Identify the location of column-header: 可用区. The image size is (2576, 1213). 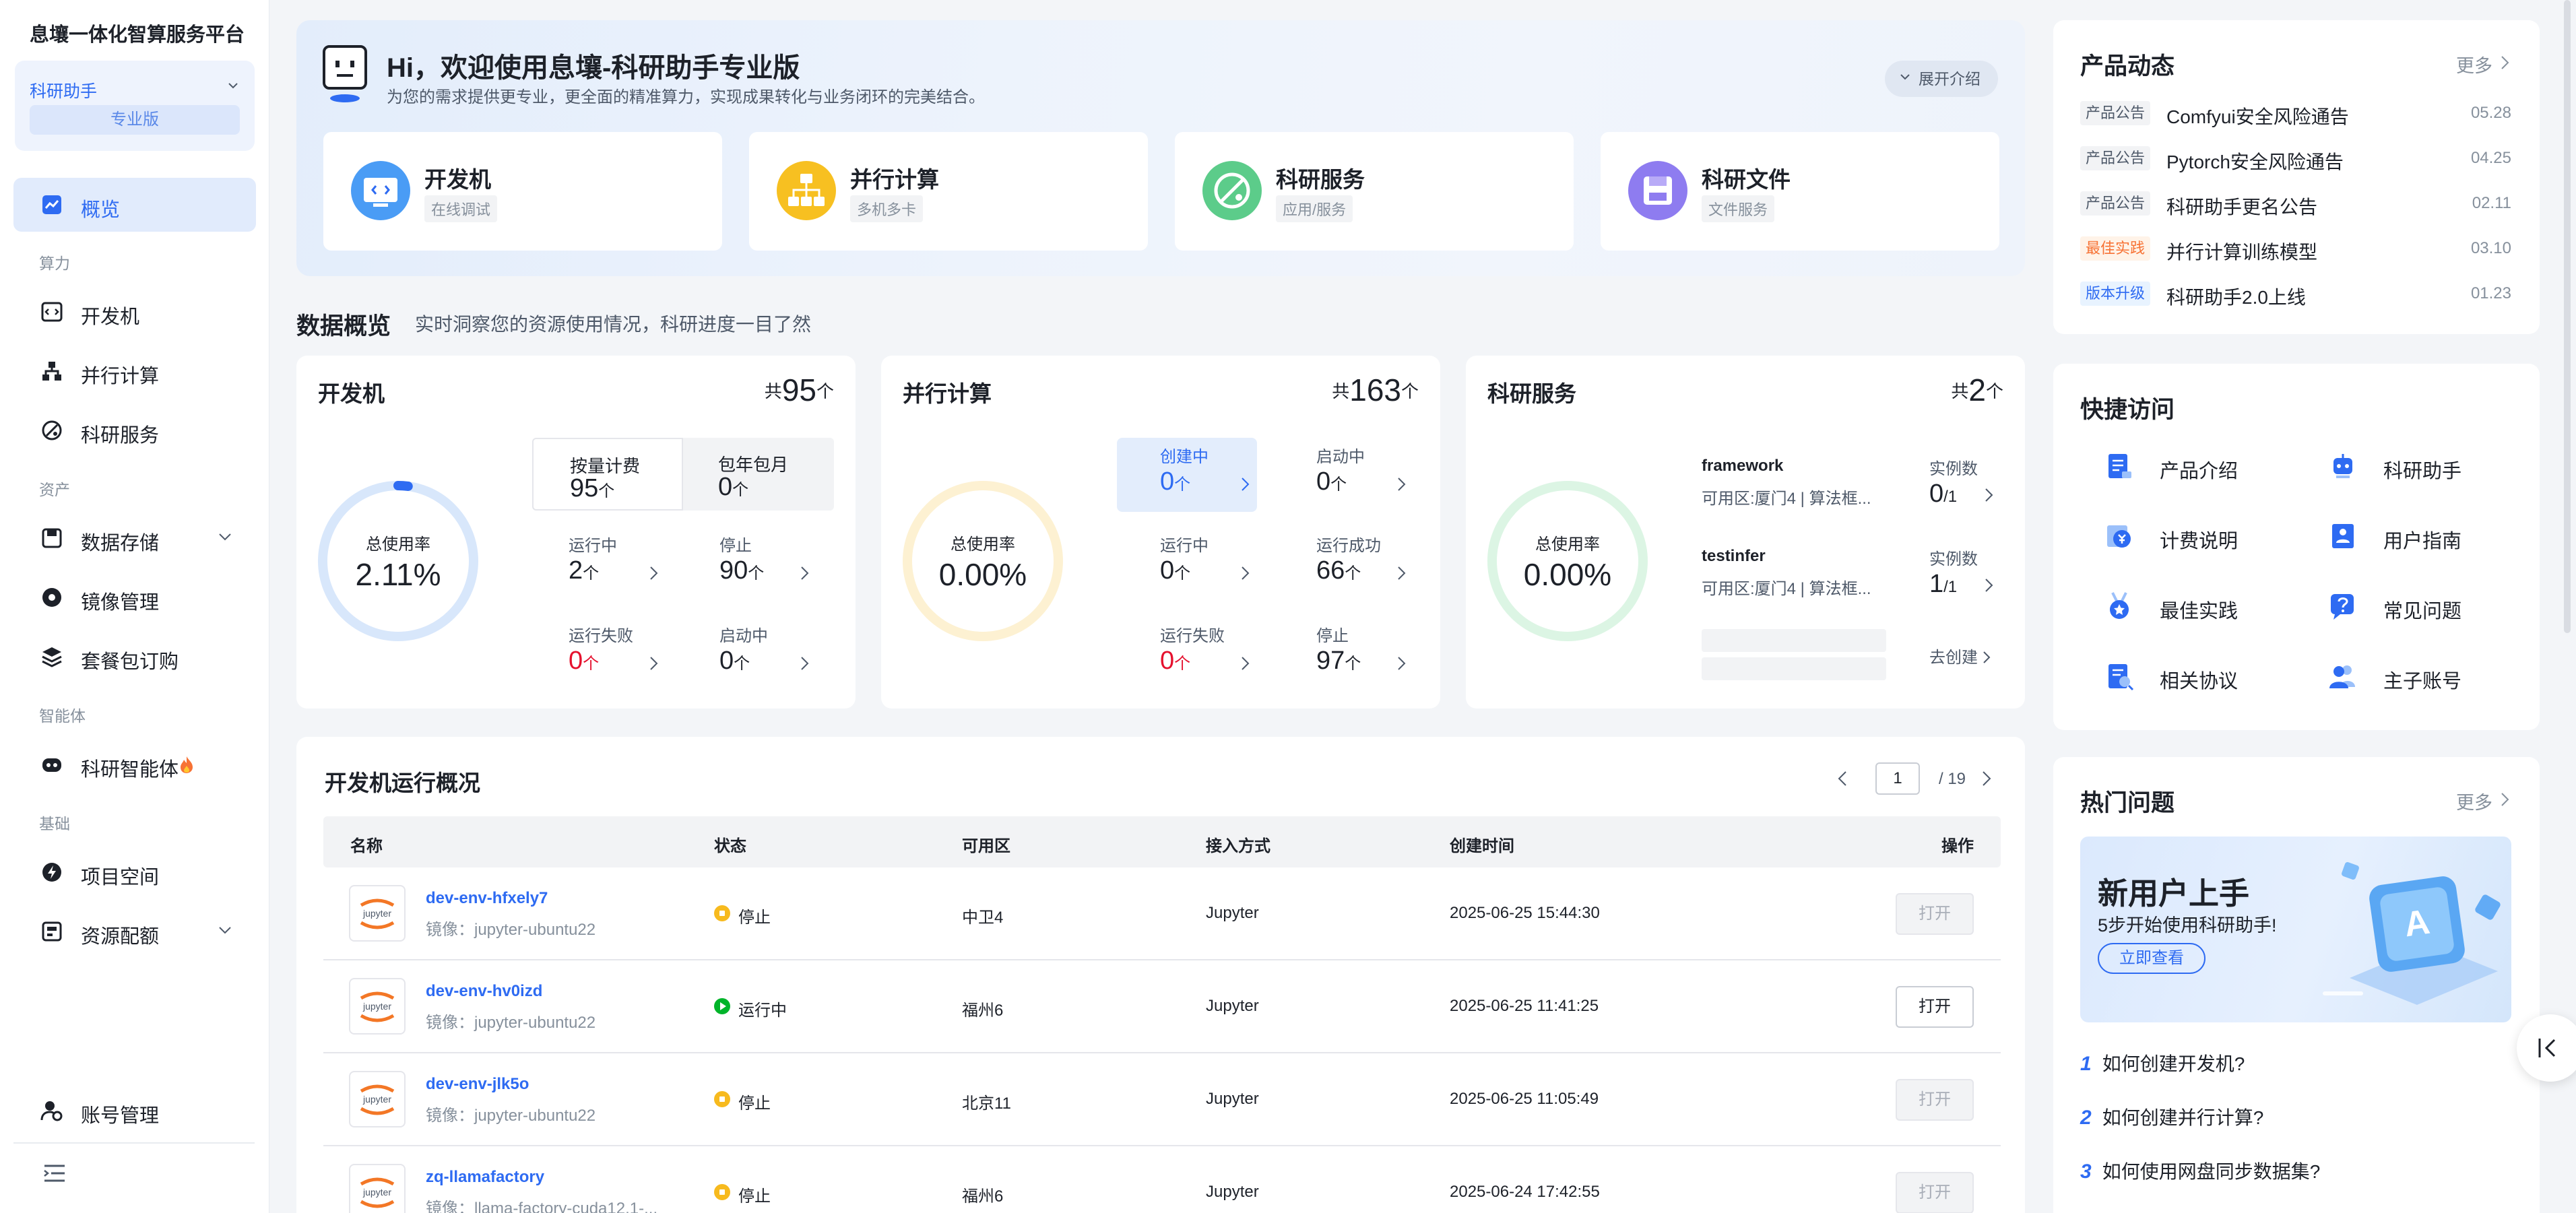
(986, 846).